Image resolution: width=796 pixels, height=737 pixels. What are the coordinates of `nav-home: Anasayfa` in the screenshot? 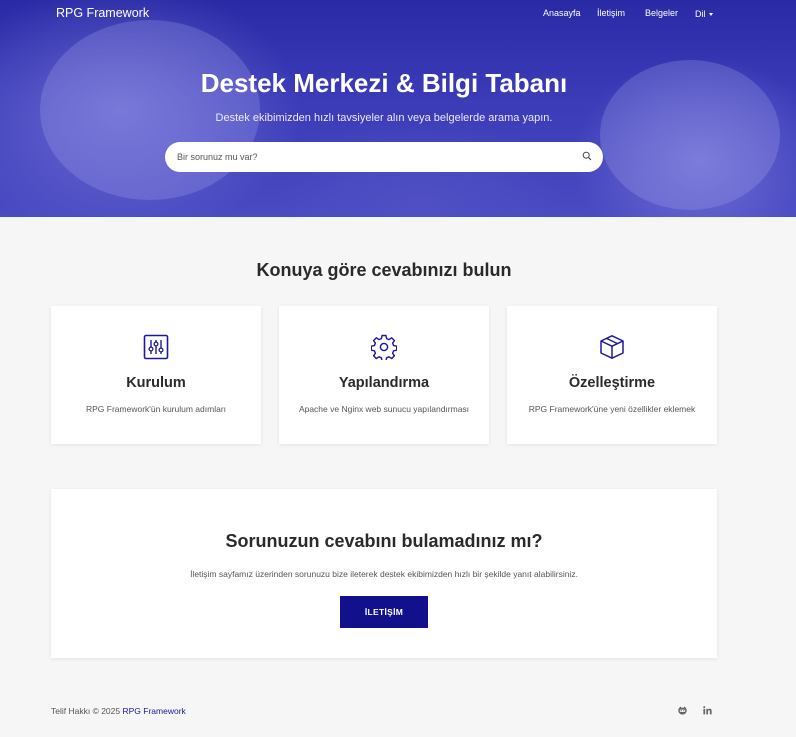 It's located at (562, 13).